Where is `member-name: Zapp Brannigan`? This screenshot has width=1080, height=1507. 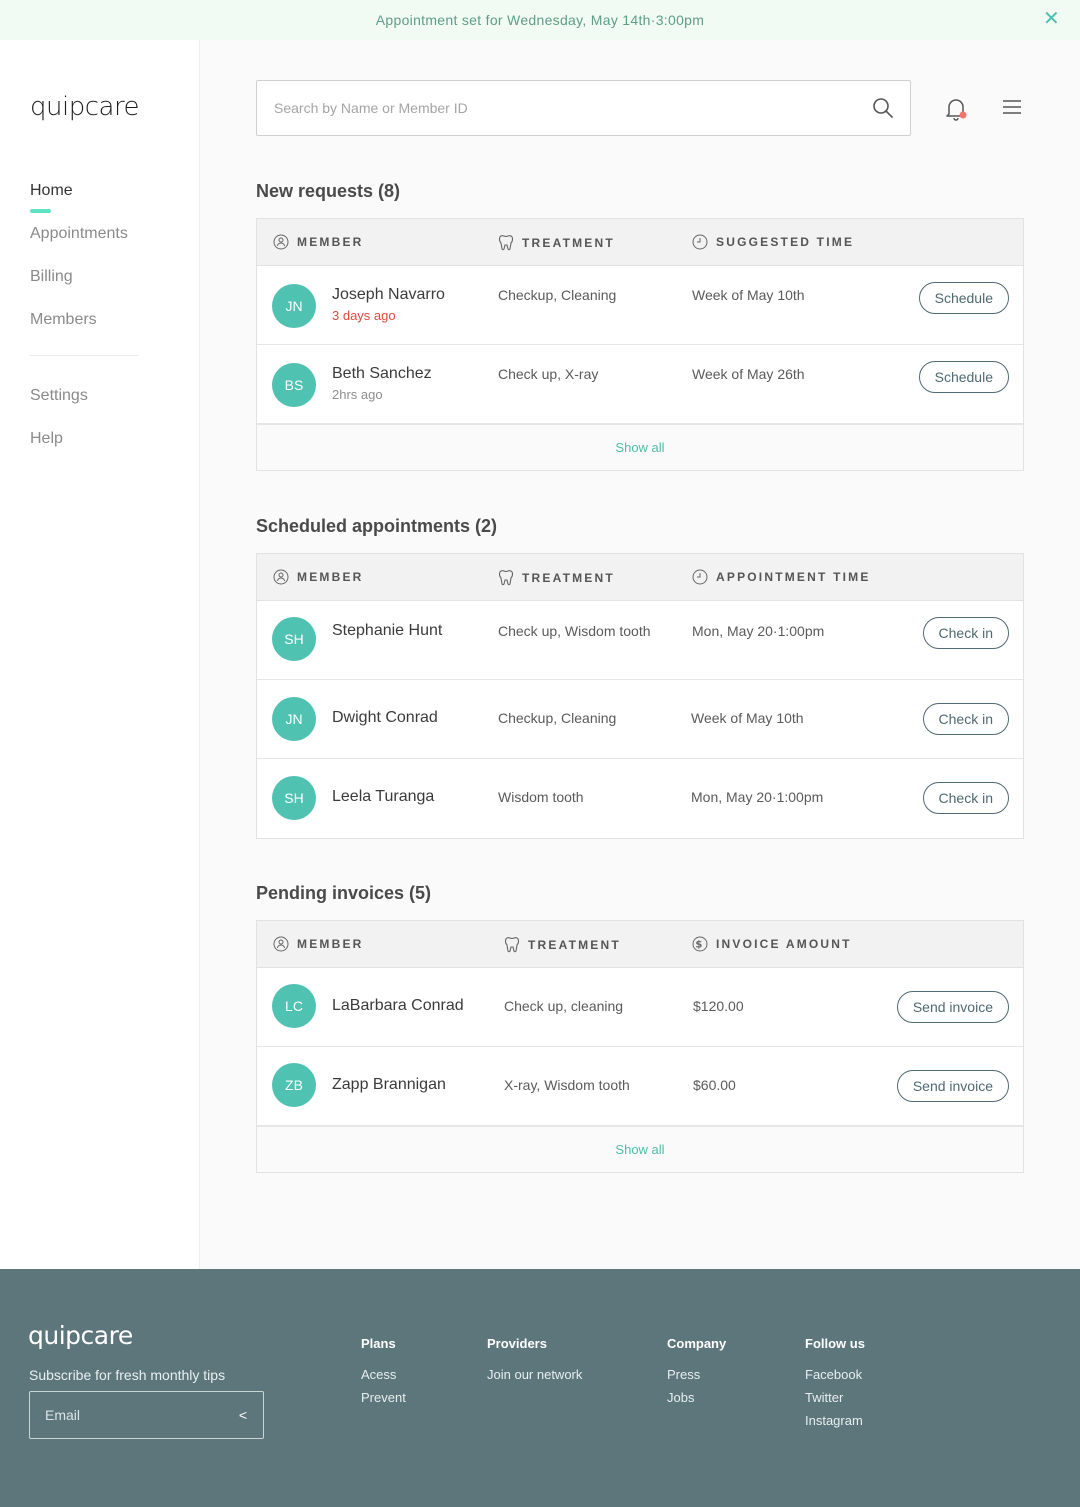
member-name: Zapp Brannigan is located at coordinates (389, 1085).